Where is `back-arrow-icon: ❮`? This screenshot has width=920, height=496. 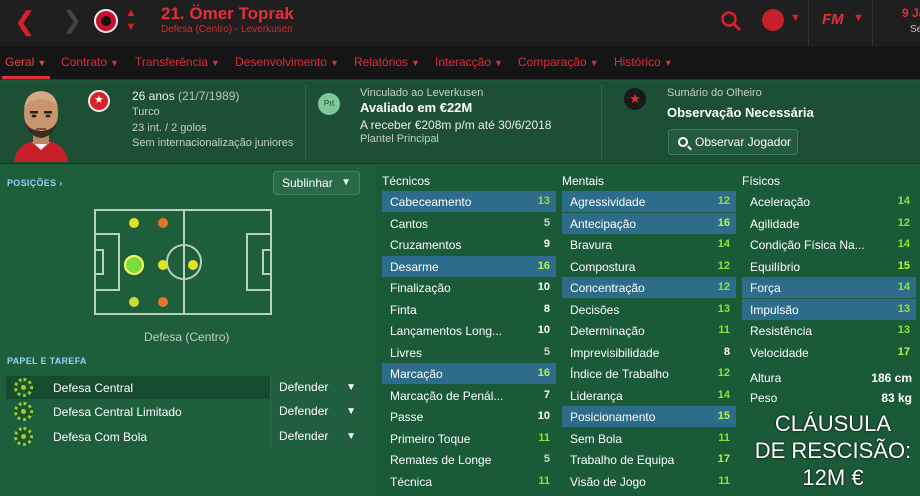 back-arrow-icon: ❮ is located at coordinates (25, 21).